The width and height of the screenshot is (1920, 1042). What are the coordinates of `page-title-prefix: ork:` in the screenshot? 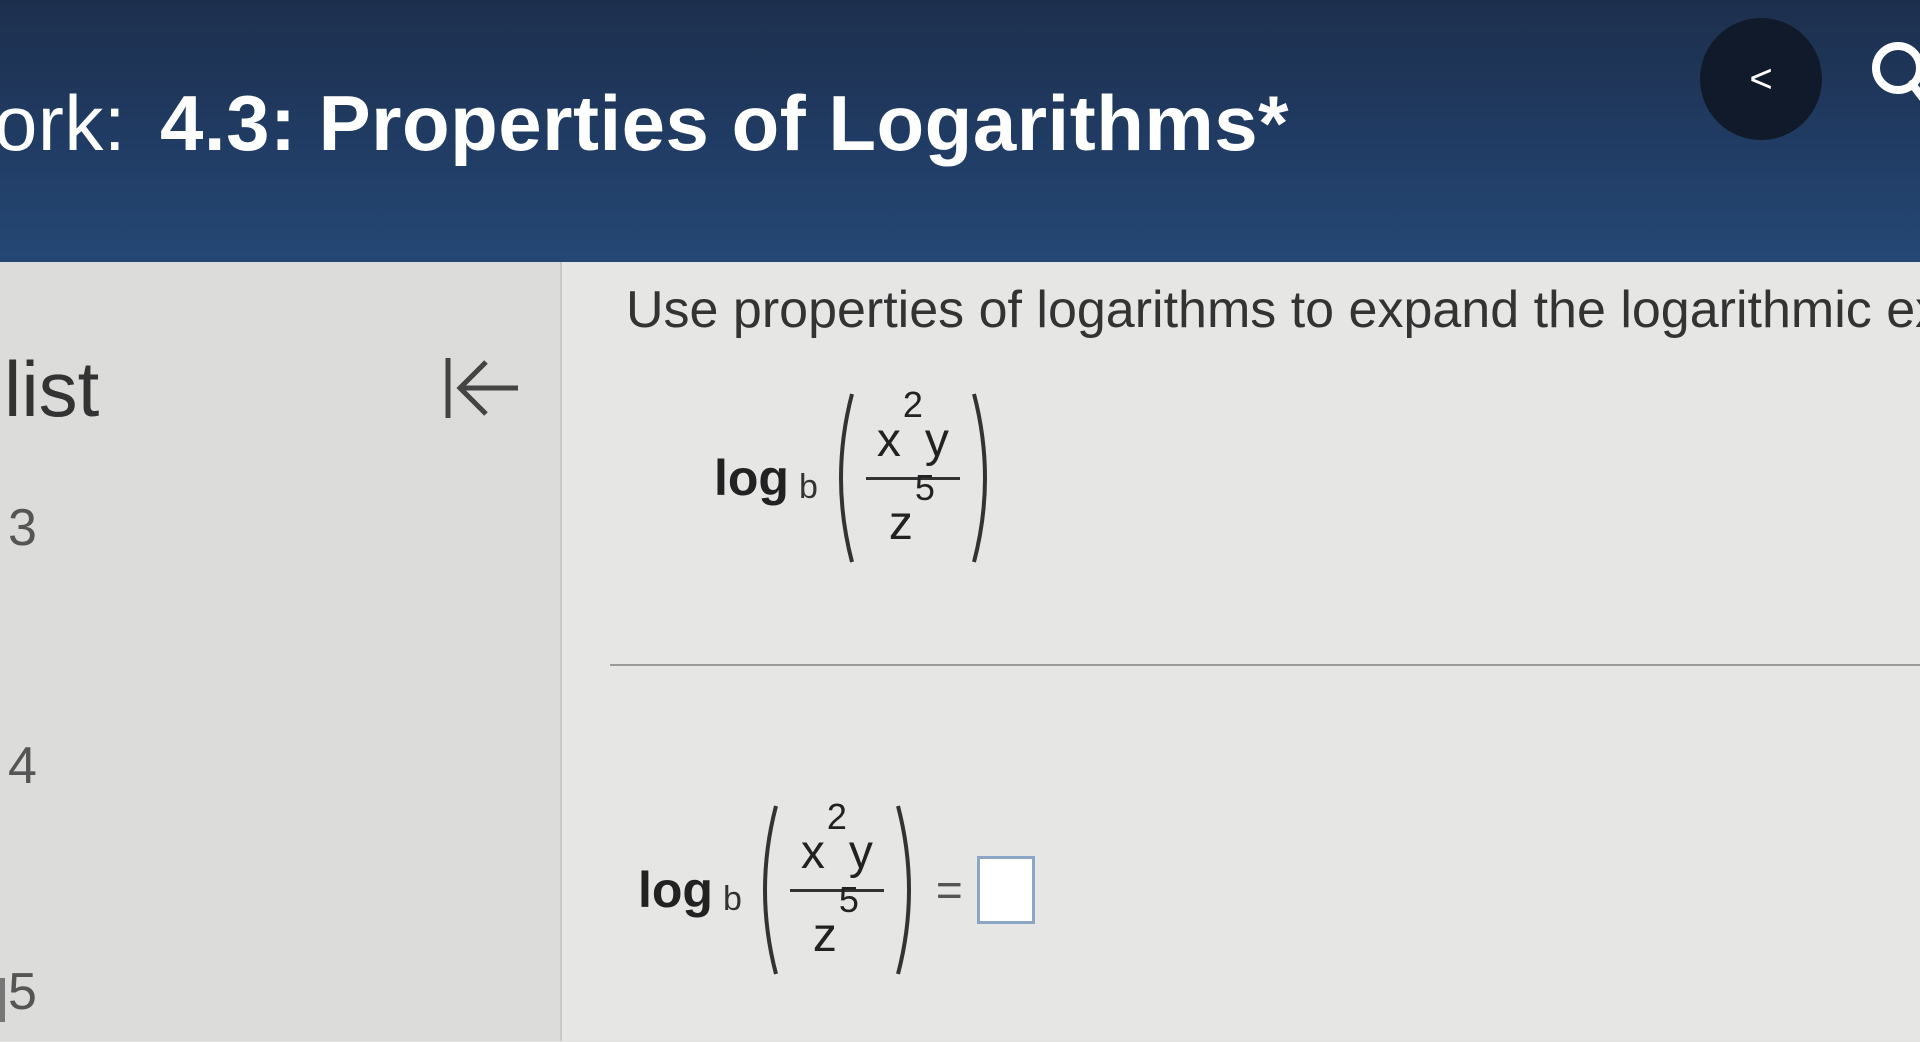 It's located at (63, 123).